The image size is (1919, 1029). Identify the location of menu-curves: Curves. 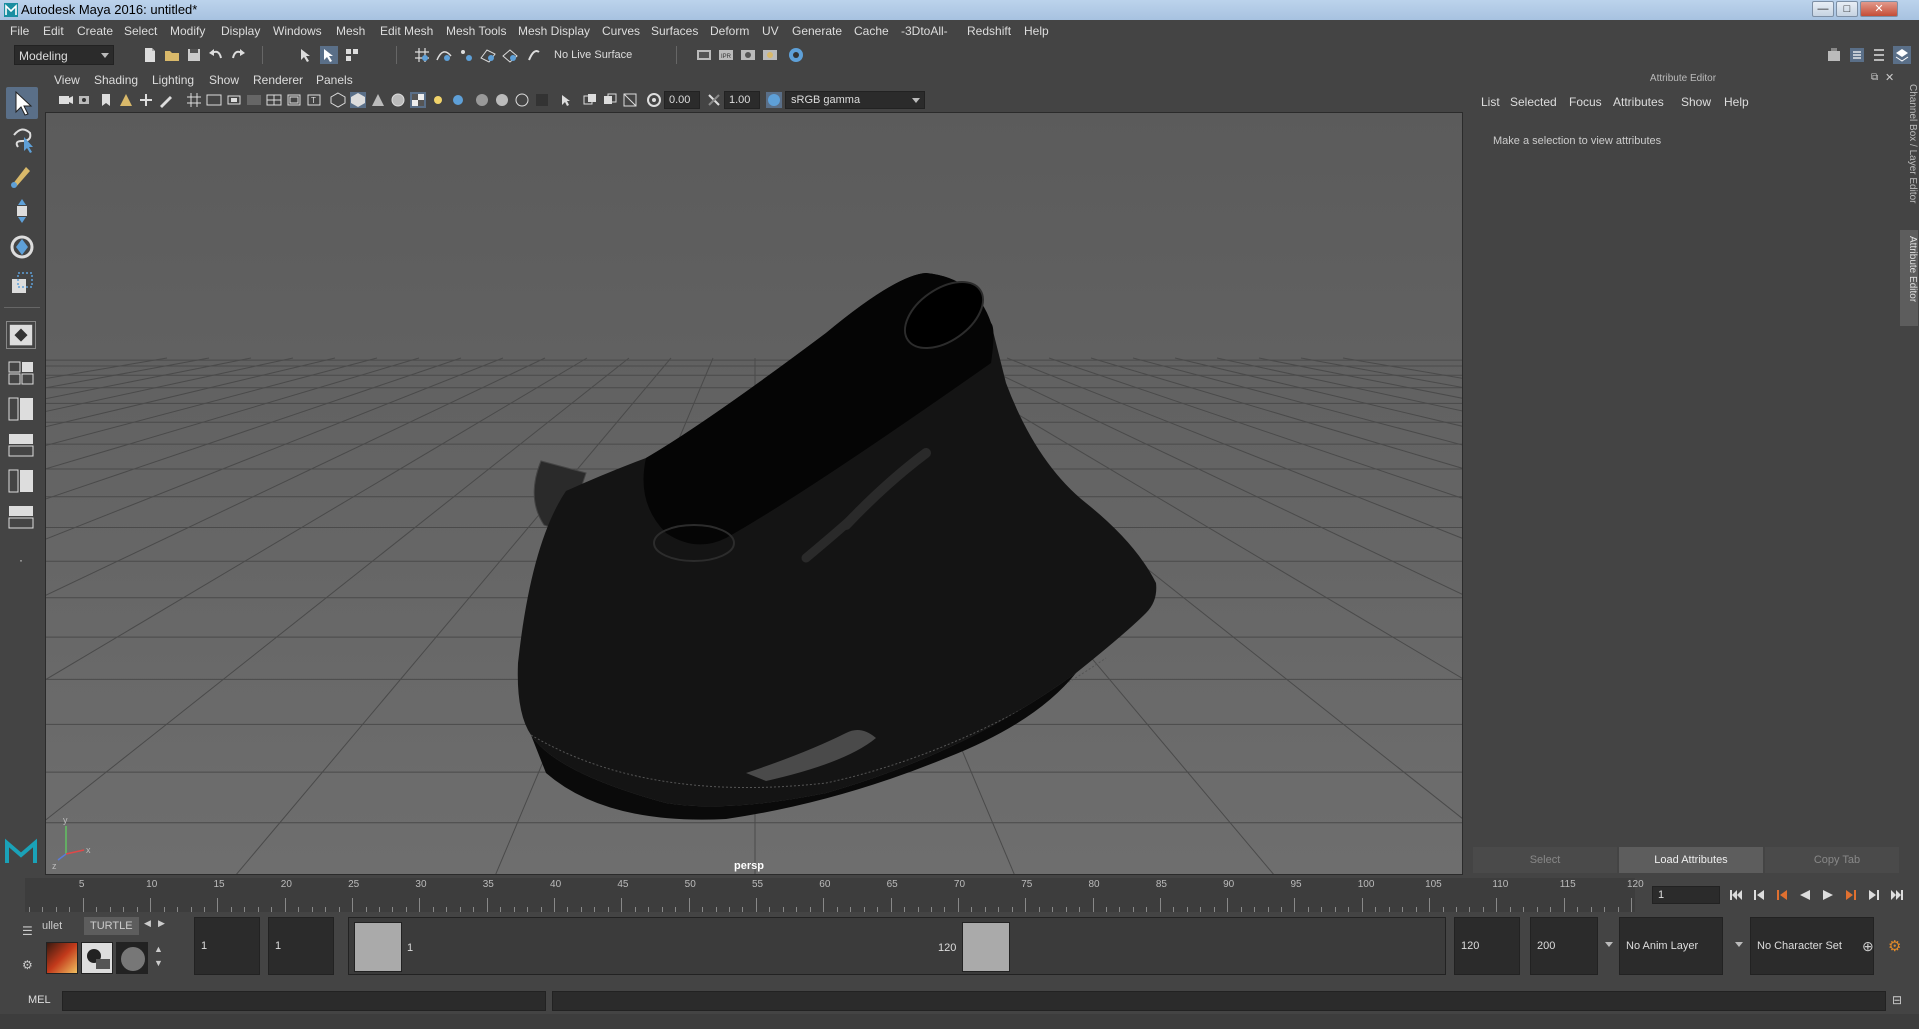
(621, 31).